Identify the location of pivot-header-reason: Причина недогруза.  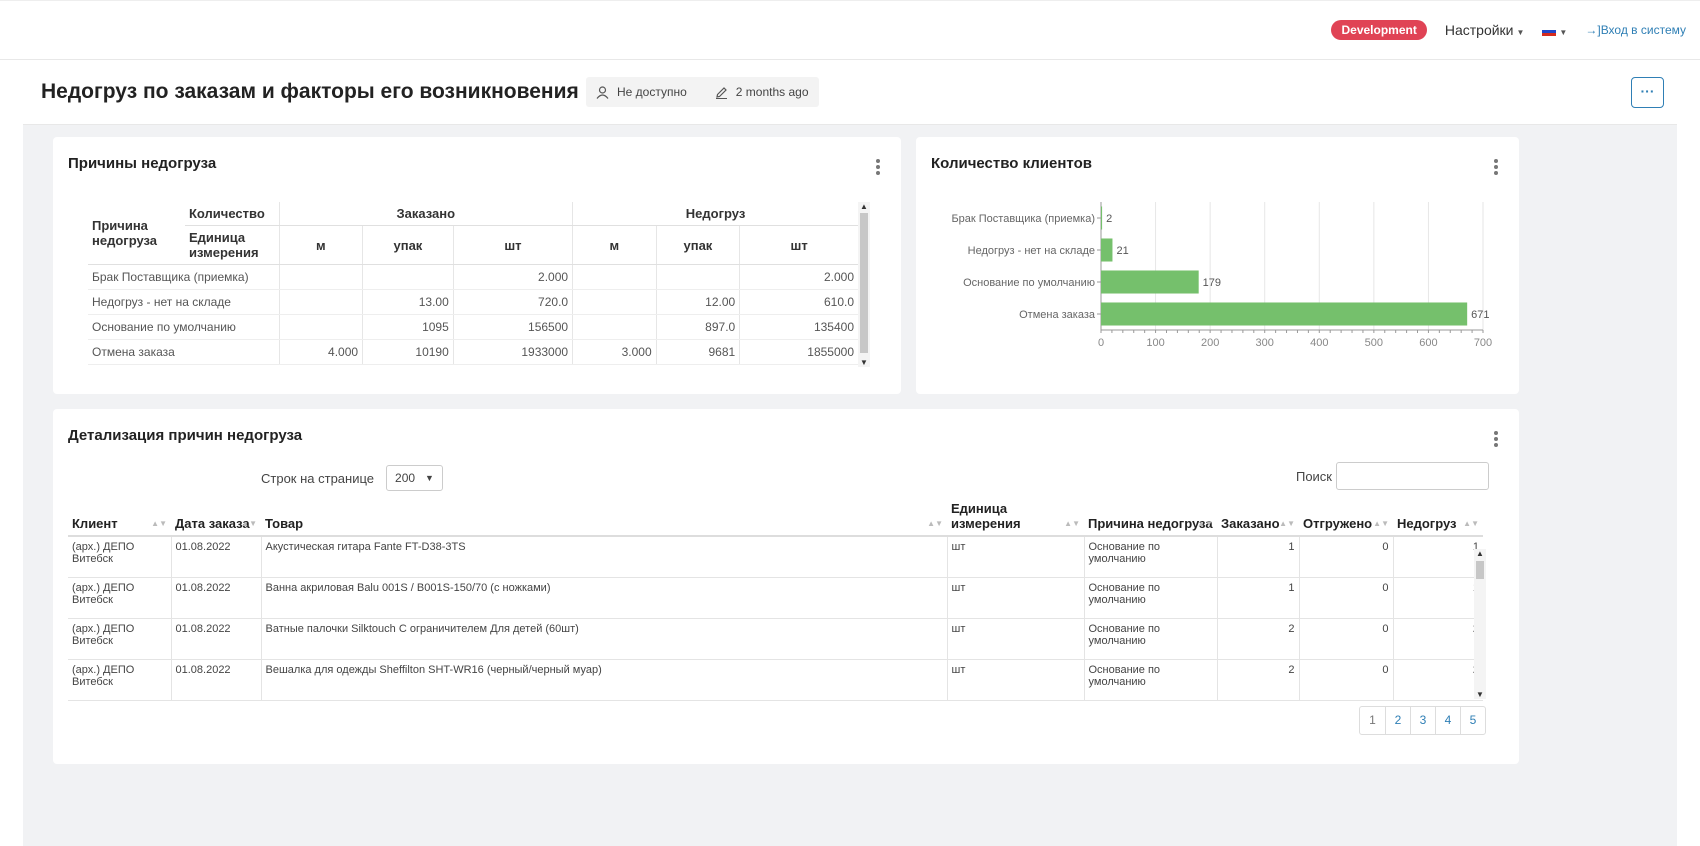
(136, 233).